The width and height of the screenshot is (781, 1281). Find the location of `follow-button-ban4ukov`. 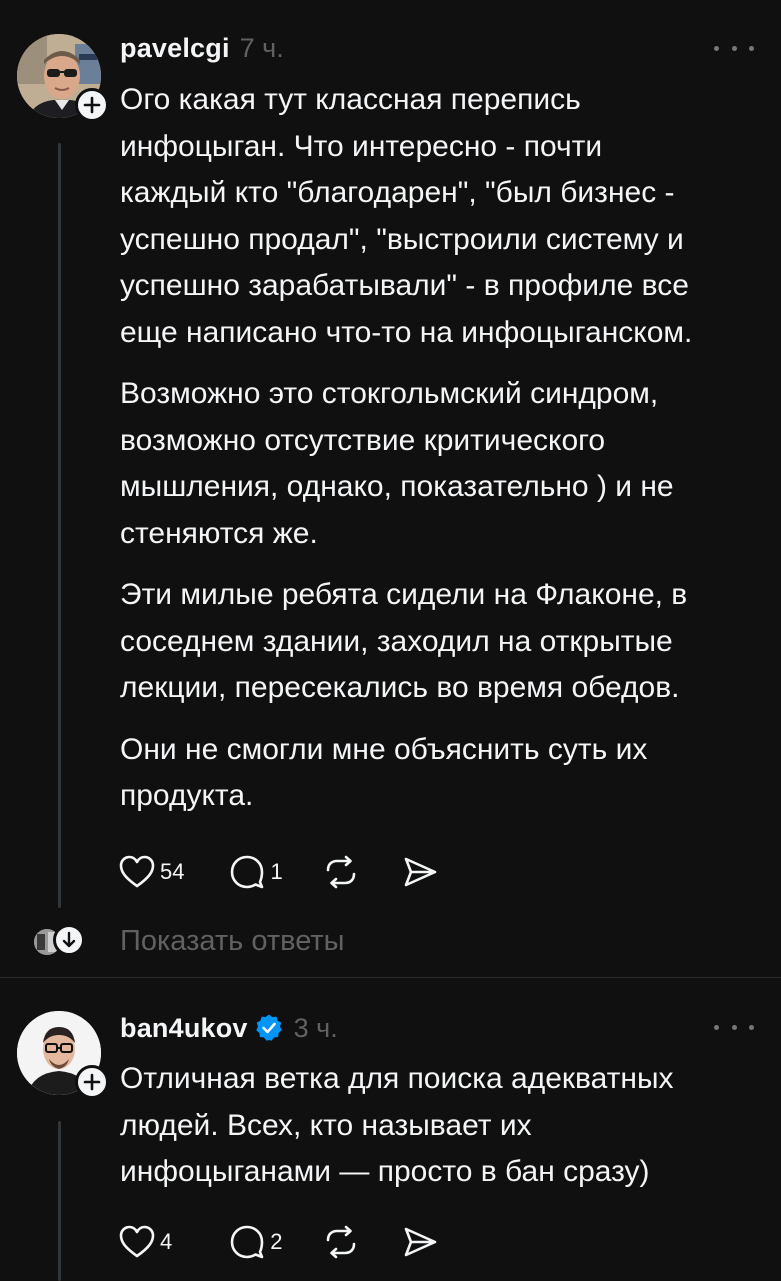

follow-button-ban4ukov is located at coordinates (92, 1082).